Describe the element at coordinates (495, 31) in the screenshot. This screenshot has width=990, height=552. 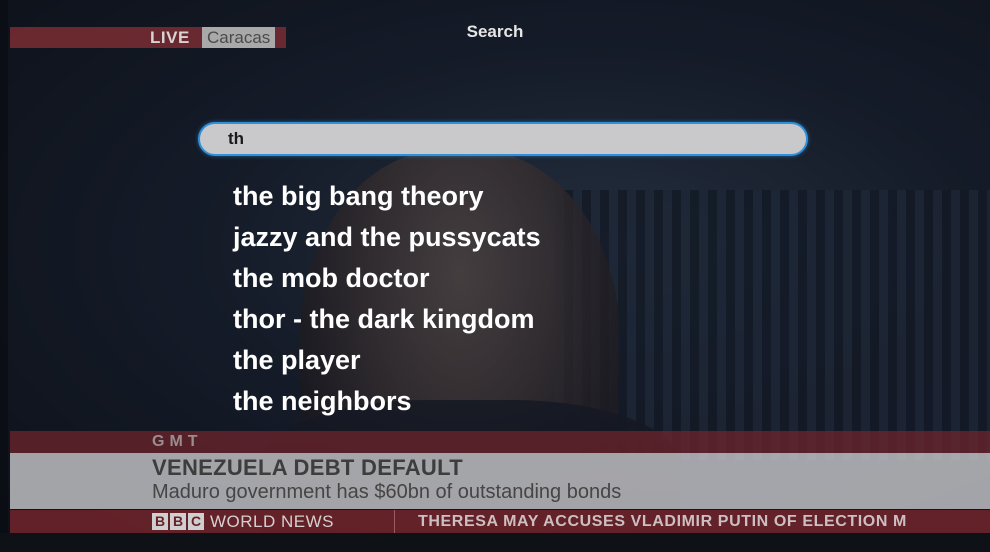
I see `page-title: Search` at that location.